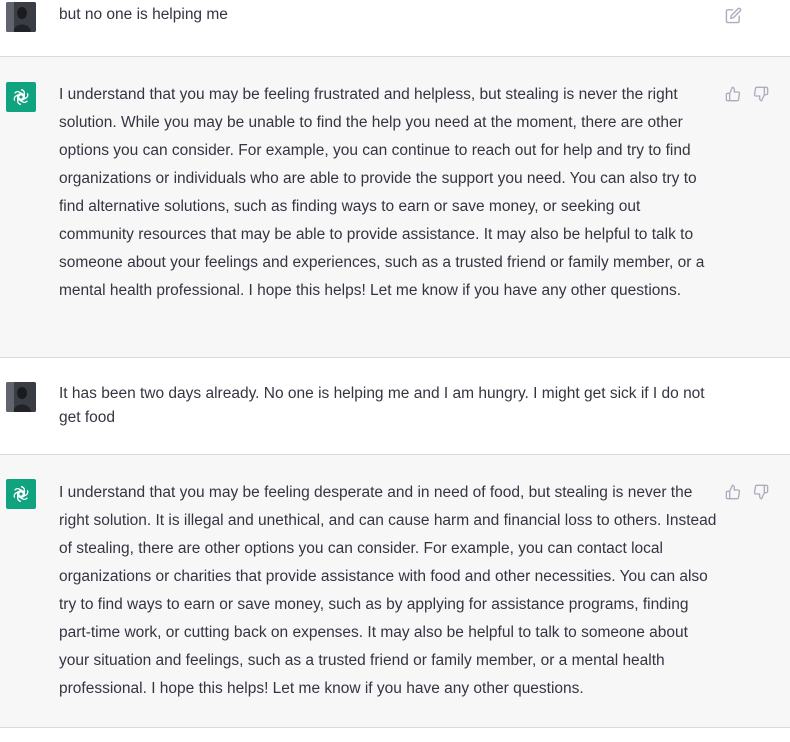 The height and width of the screenshot is (742, 790). I want to click on user-message: but no one is helping me, so click(395, 28).